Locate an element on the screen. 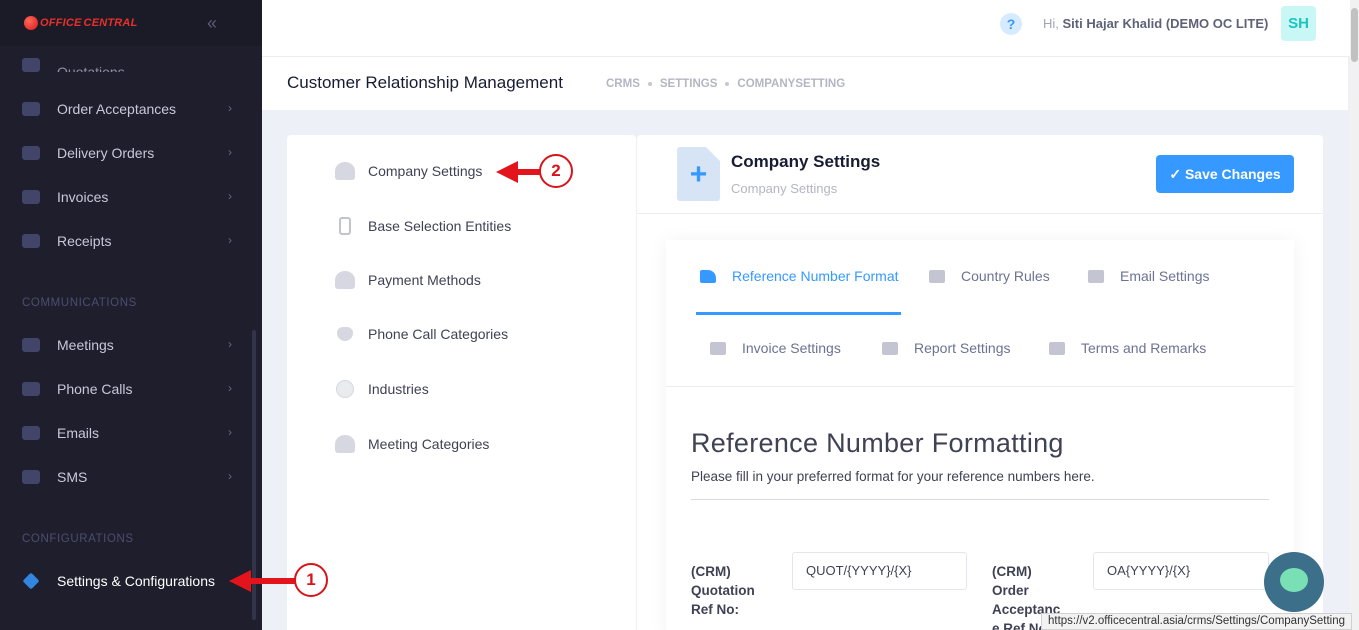  sidebar-item-delivery-orders: Delivery Orders › is located at coordinates (131, 153).